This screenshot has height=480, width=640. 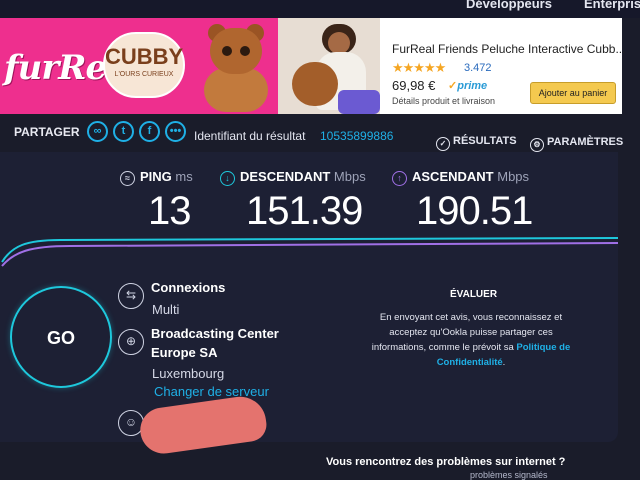 What do you see at coordinates (509, 5) in the screenshot?
I see `nav-developers: Développeurs` at bounding box center [509, 5].